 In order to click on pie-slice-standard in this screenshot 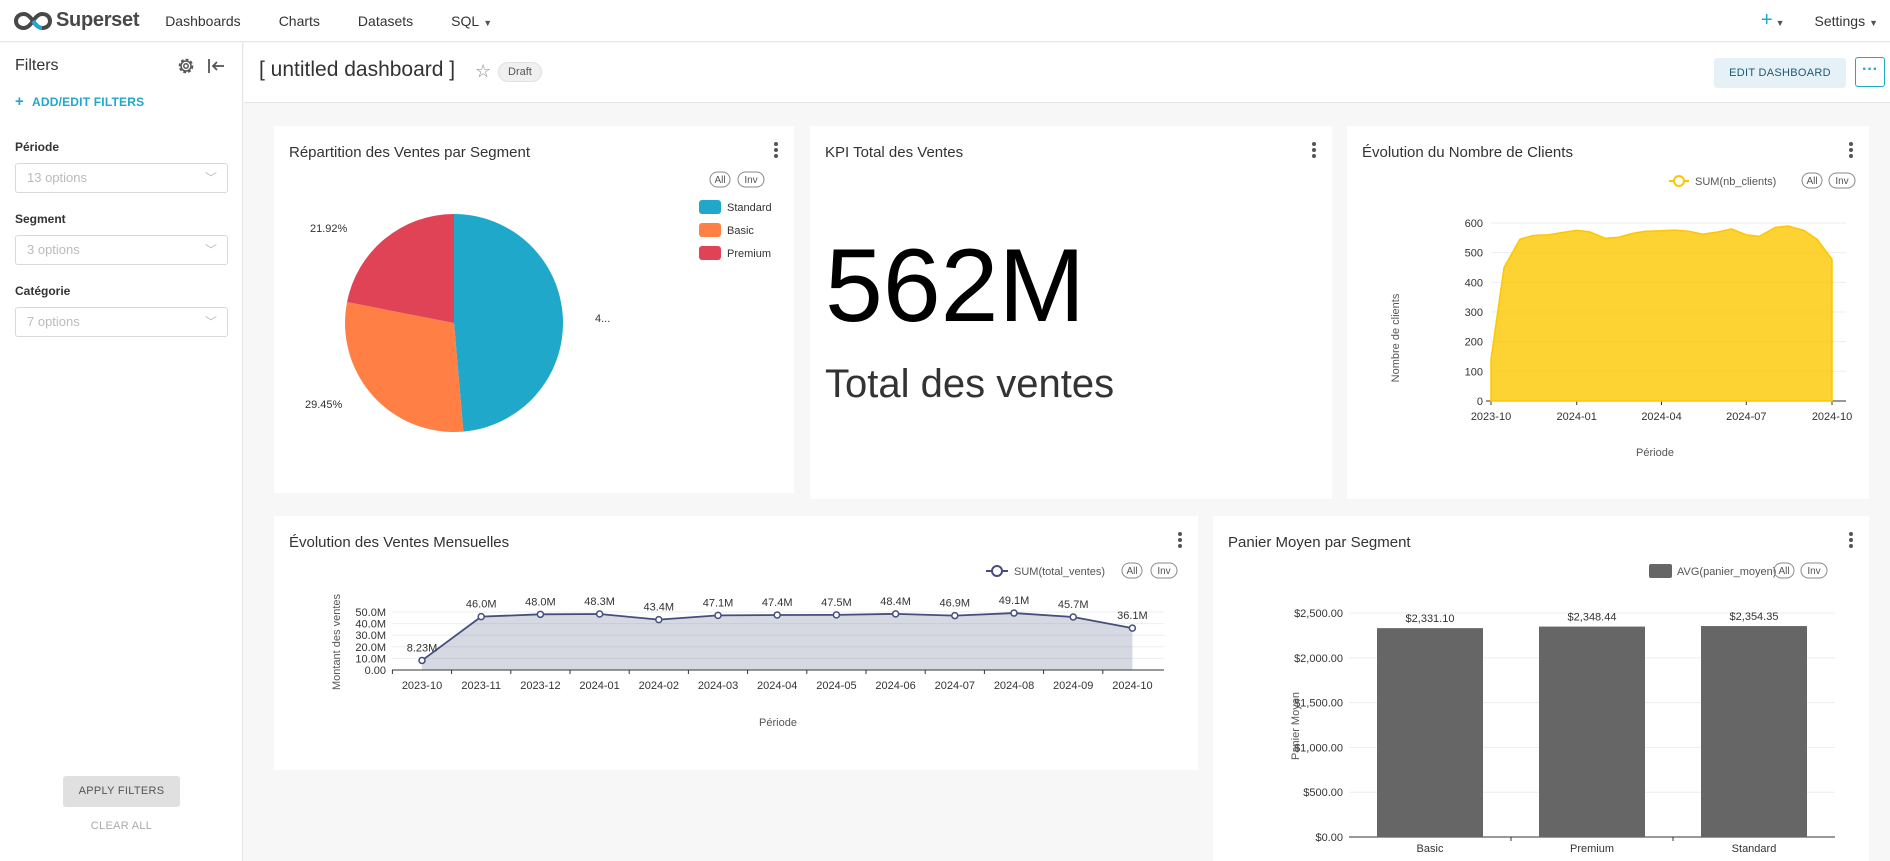, I will do `click(508, 323)`.